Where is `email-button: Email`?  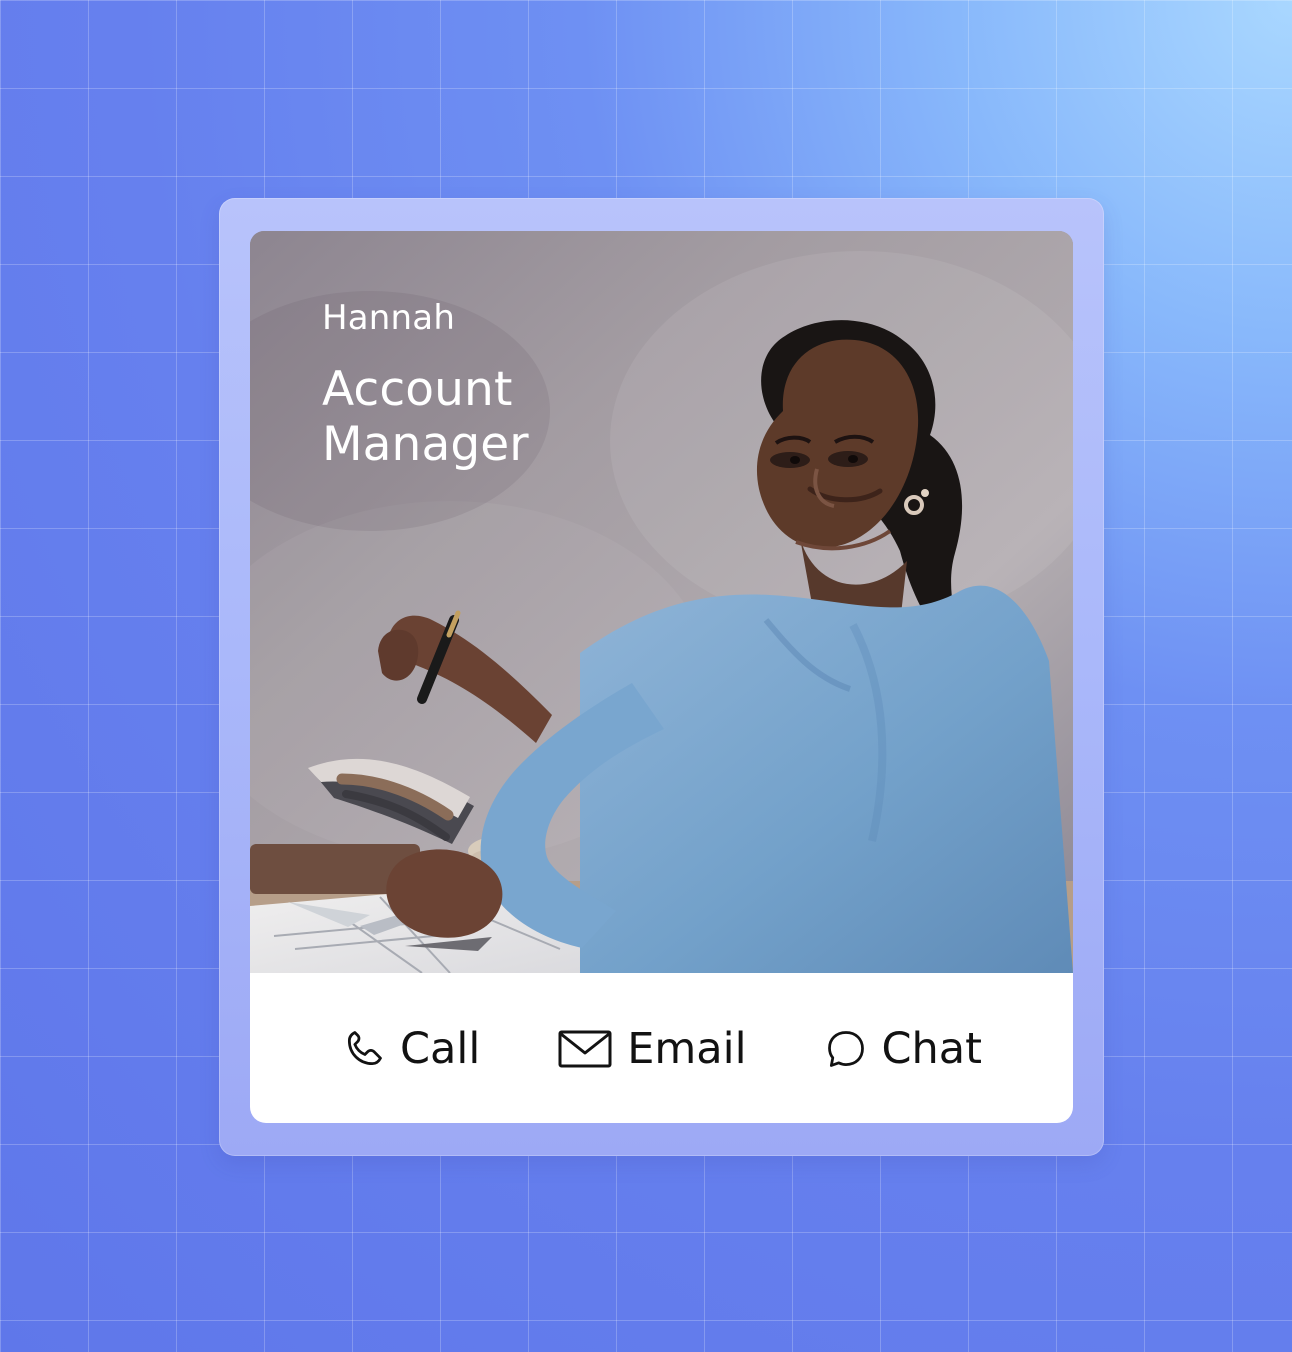 email-button: Email is located at coordinates (652, 1048).